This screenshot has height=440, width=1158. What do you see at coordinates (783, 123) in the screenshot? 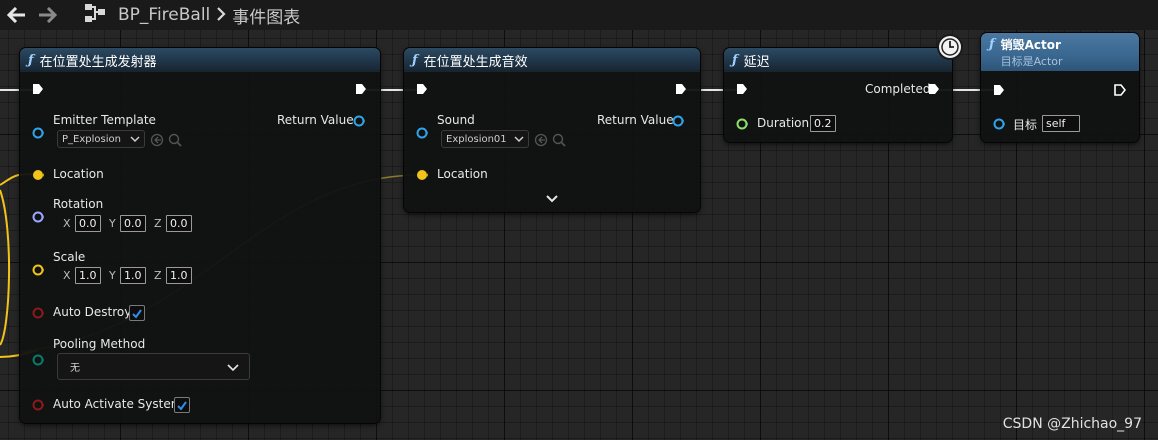
I see `duration-label: Duration` at bounding box center [783, 123].